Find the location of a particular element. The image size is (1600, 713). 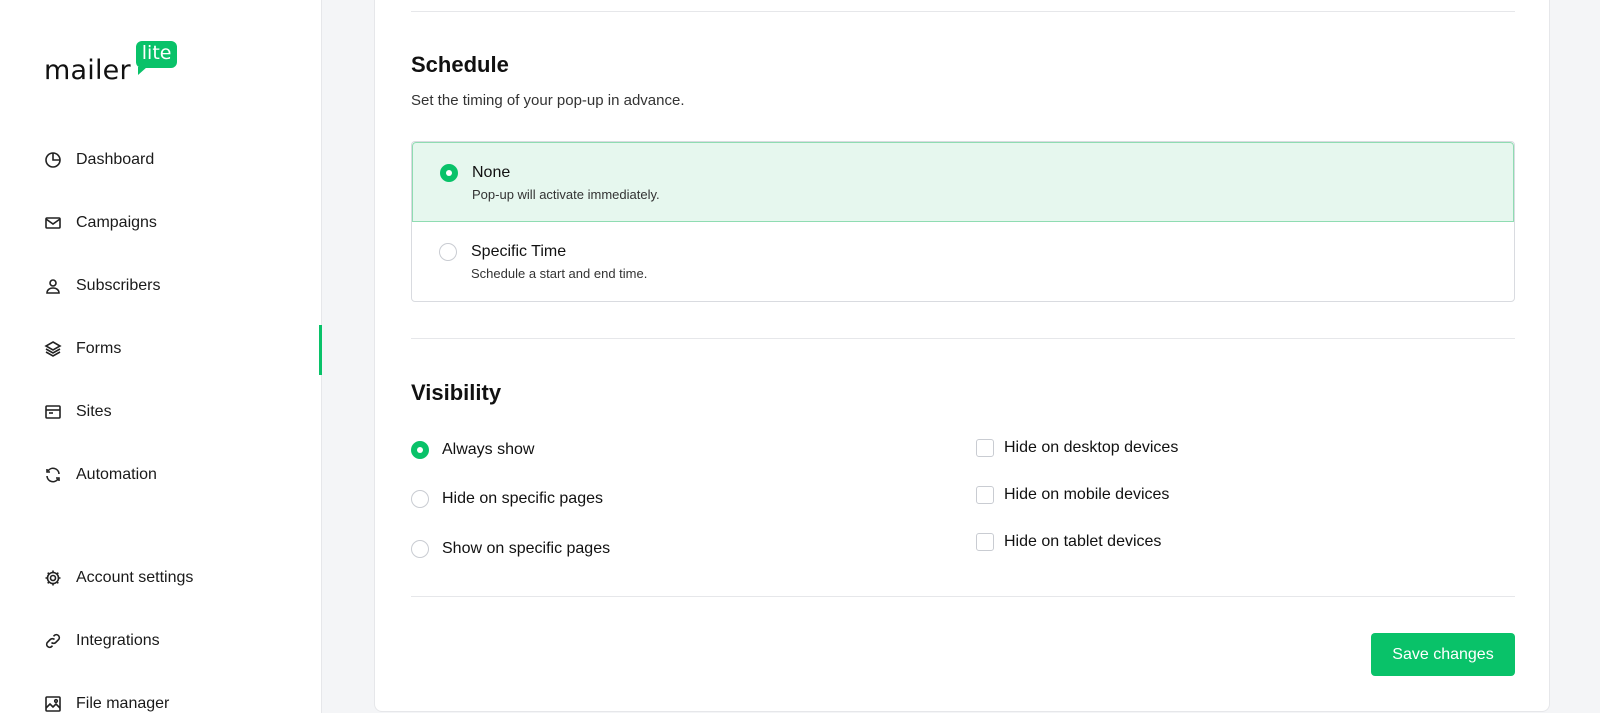

visibility-hide-specific-pages: Hide on specific pages is located at coordinates (507, 499).